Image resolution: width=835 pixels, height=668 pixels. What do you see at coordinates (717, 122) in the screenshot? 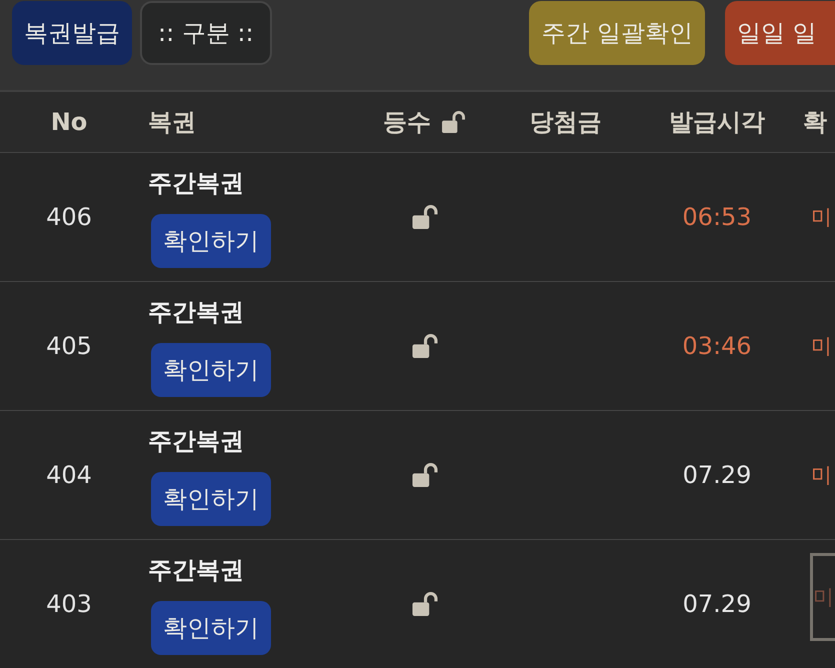
I see `column-header: 발급시각` at bounding box center [717, 122].